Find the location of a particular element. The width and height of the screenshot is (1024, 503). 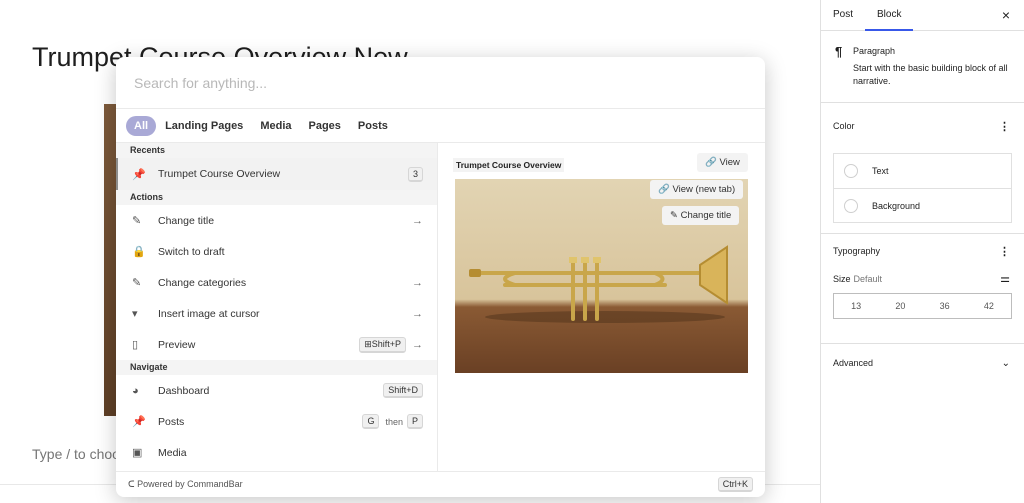

sidebar-tabs: Post Block × is located at coordinates (922, 15).